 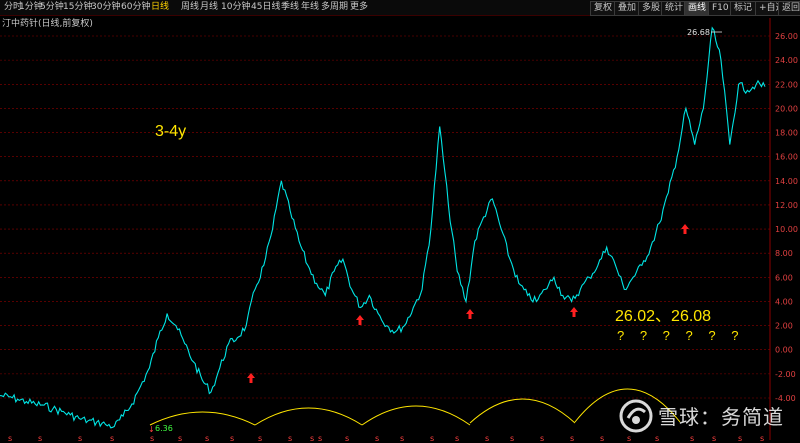 What do you see at coordinates (784, 326) in the screenshot?
I see `y-tick-label: 2.00` at bounding box center [784, 326].